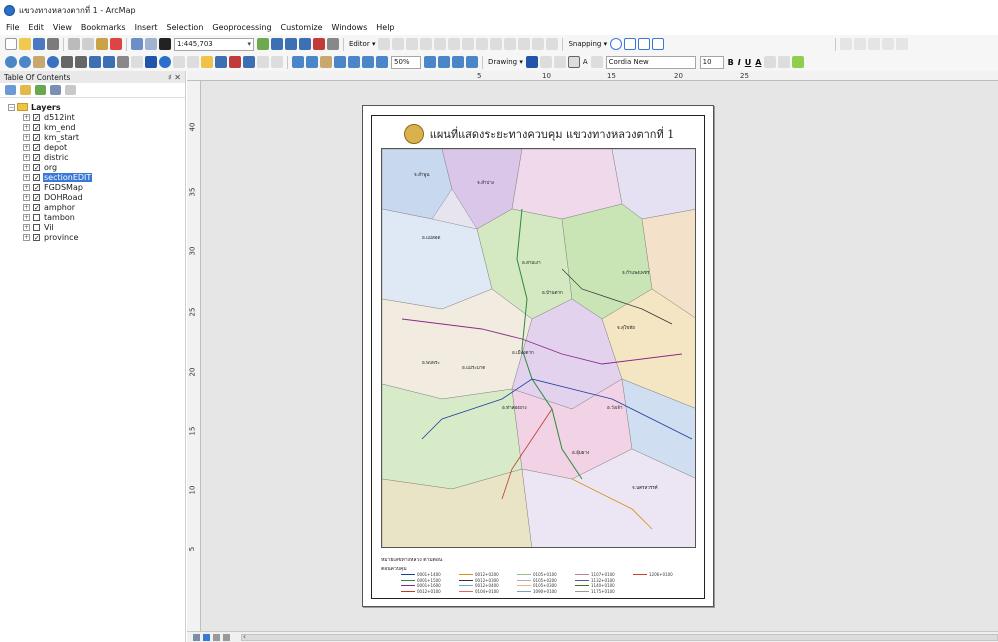  I want to click on list-by-drawing-order-icon, so click(10, 90).